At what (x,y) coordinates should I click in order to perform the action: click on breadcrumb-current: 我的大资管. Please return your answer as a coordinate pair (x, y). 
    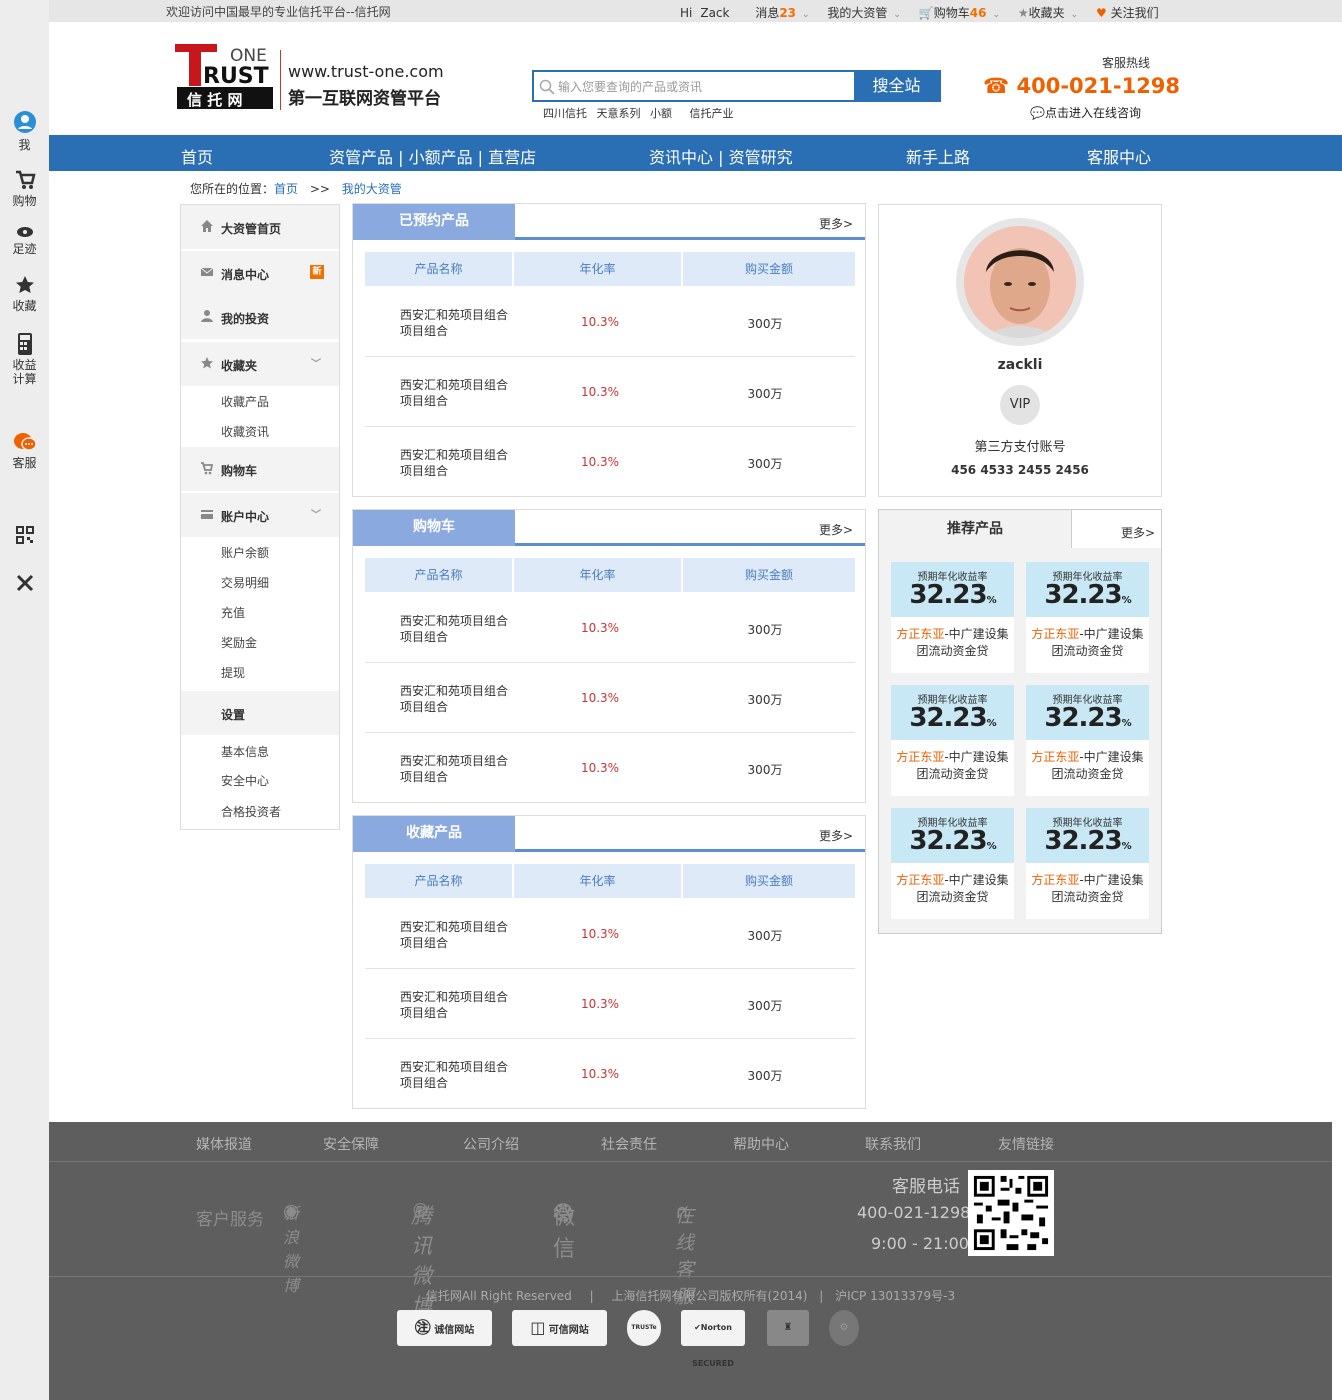
    Looking at the image, I should click on (372, 189).